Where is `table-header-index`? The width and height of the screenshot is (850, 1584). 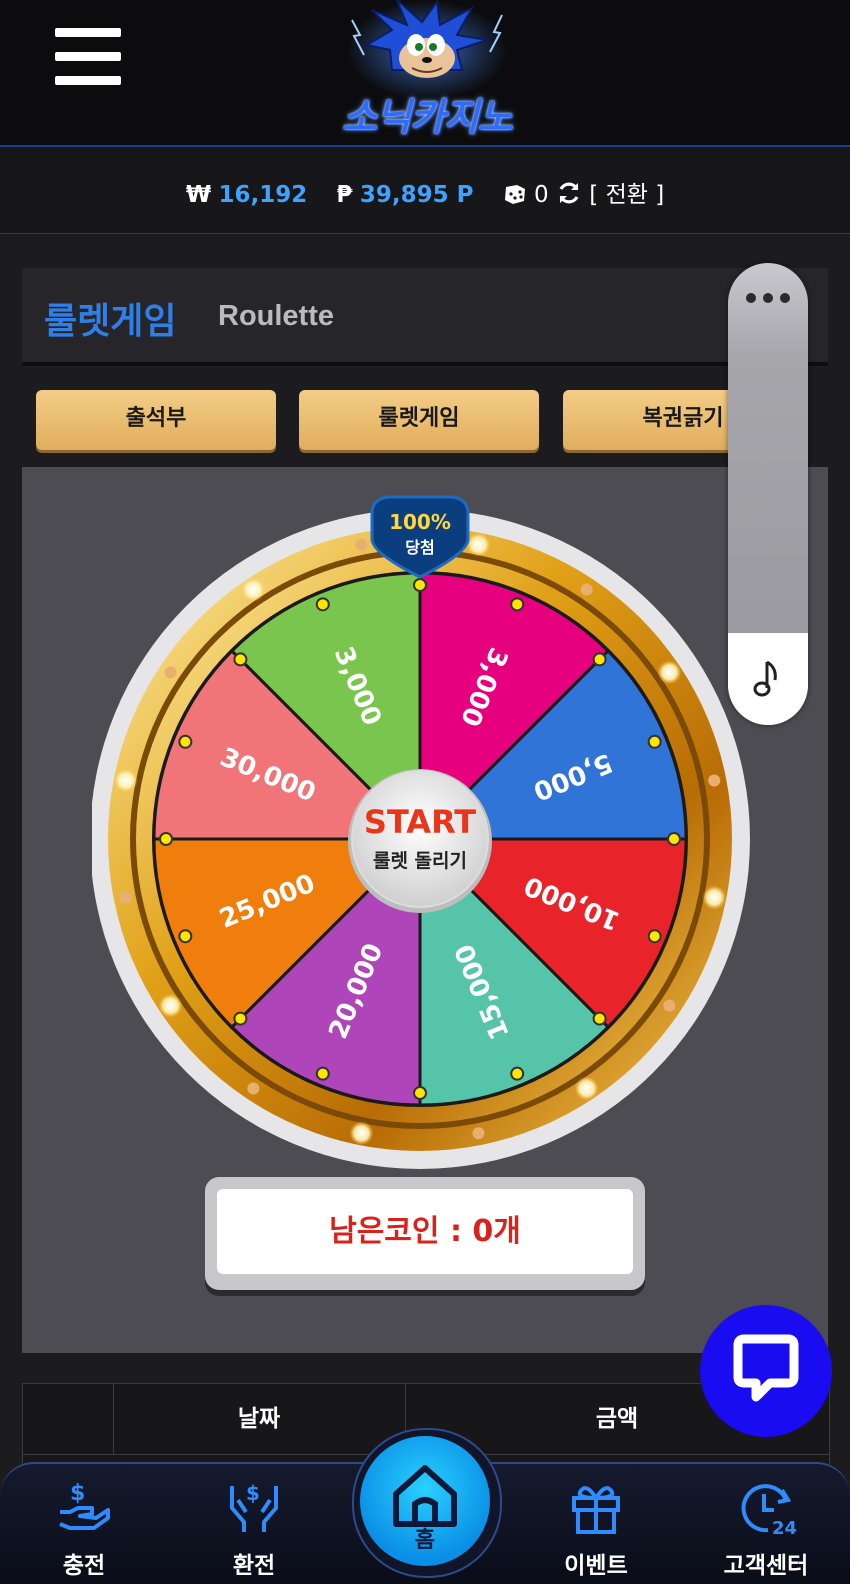 table-header-index is located at coordinates (68, 1419).